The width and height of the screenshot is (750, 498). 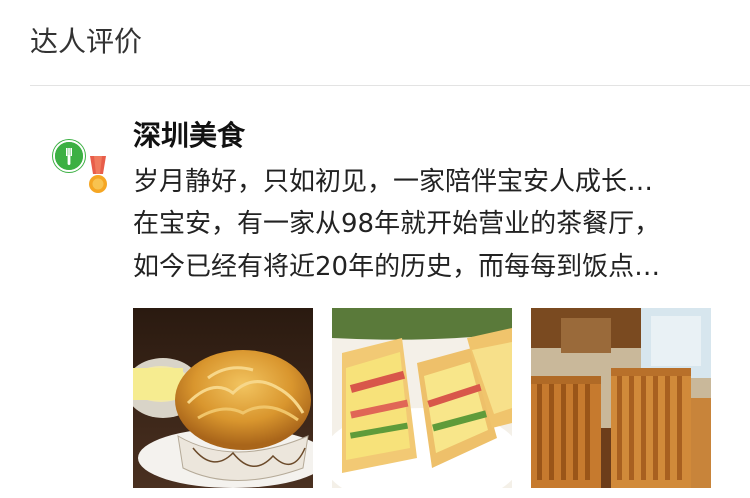 What do you see at coordinates (397, 224) in the screenshot?
I see `review-text-line: 在宝安，有一家从98年就开始营业的茶餐厅，` at bounding box center [397, 224].